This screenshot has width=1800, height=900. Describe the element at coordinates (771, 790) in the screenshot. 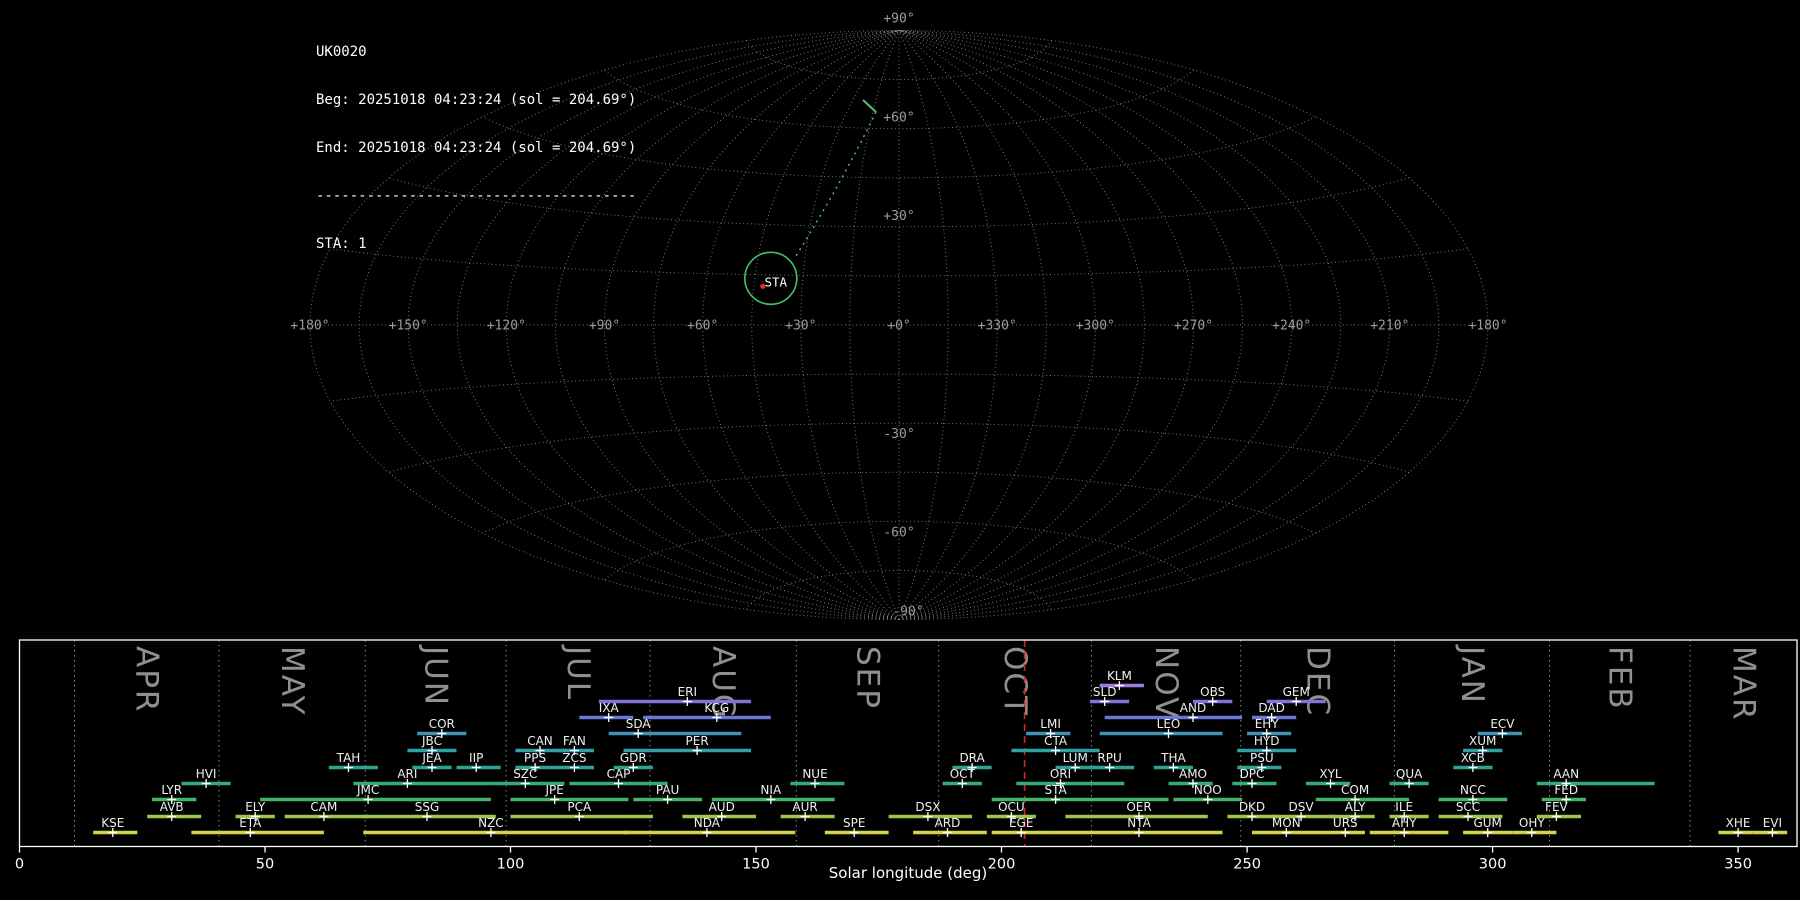

I see `shower-code: NIA` at that location.